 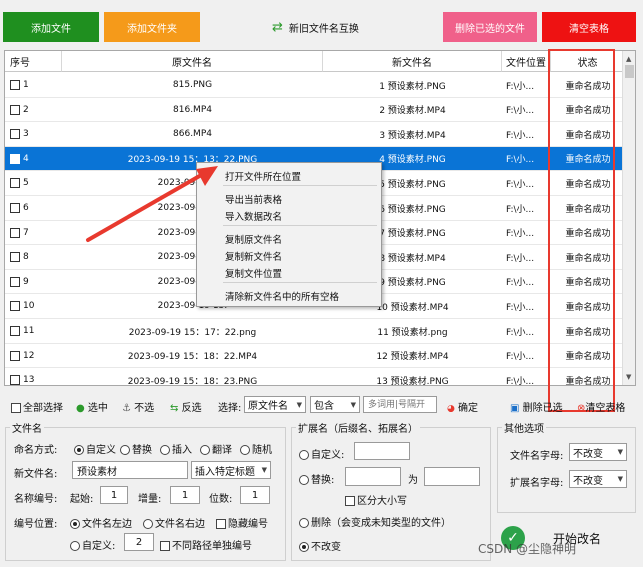 What do you see at coordinates (144, 408) in the screenshot?
I see `deselect-label: 不选` at bounding box center [144, 408].